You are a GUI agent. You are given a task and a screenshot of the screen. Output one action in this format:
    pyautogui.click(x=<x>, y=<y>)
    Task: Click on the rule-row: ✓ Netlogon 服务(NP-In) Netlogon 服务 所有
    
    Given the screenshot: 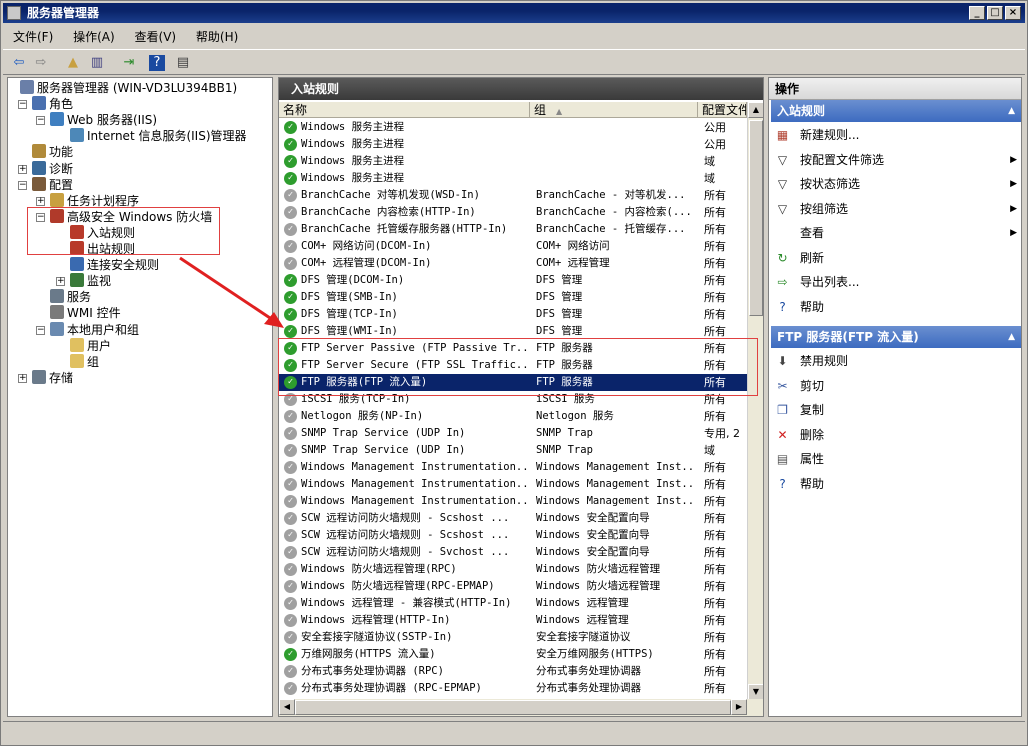 What is the action you would take?
    pyautogui.click(x=513, y=416)
    